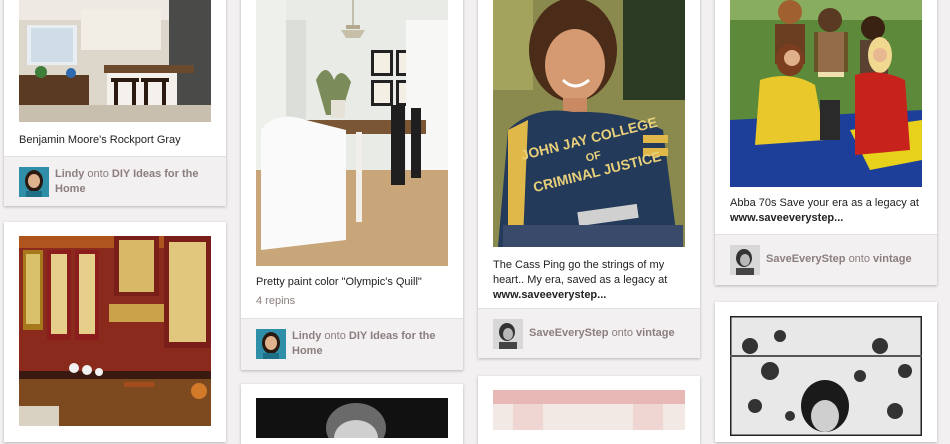 Image resolution: width=950 pixels, height=444 pixels. What do you see at coordinates (339, 282) in the screenshot?
I see `pin-caption: Pretty paint color "Olympic's Quill"` at bounding box center [339, 282].